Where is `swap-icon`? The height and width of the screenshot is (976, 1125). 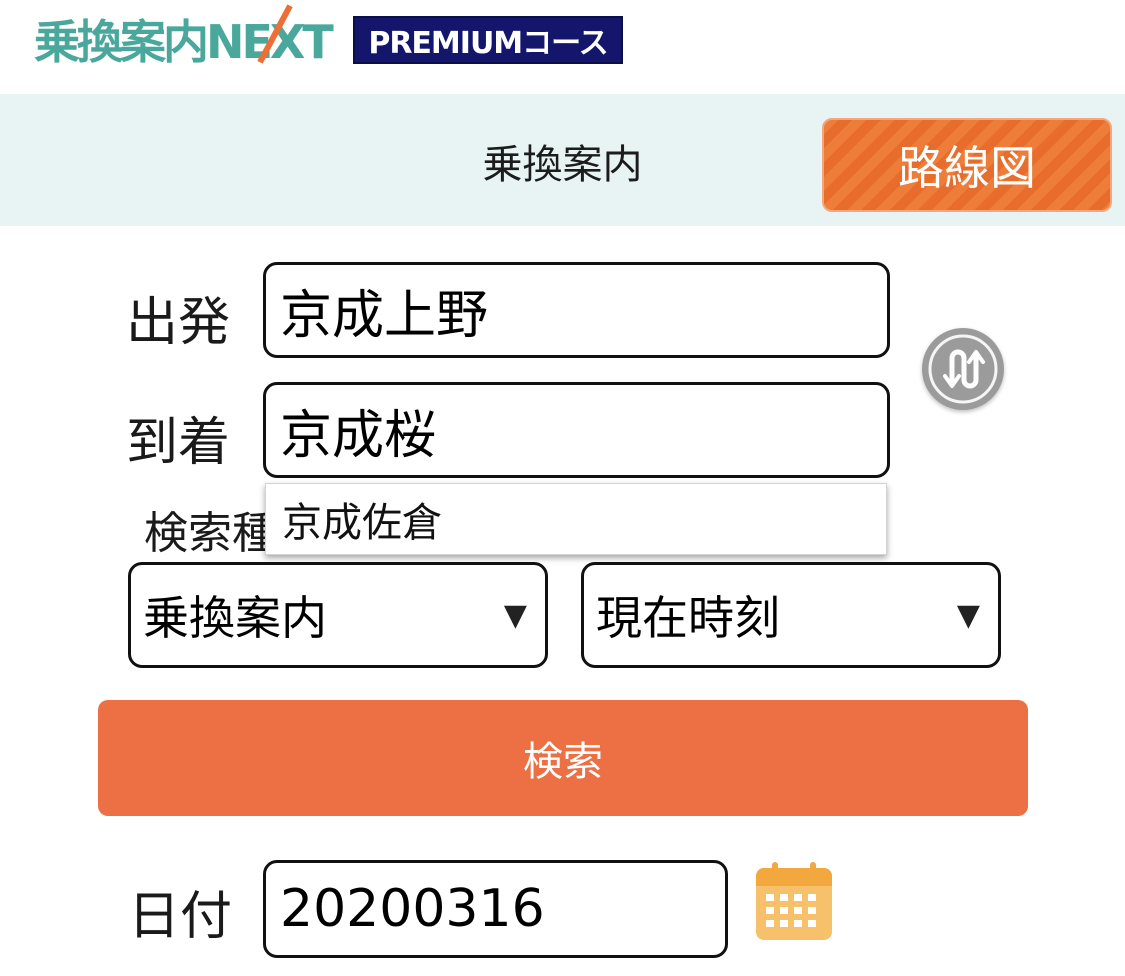
swap-icon is located at coordinates (963, 369).